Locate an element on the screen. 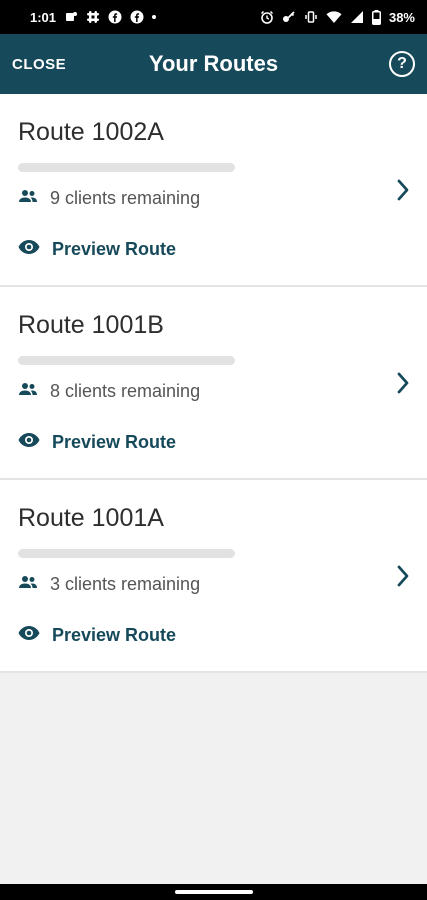 This screenshot has height=900, width=427. route-name: Route 1001A is located at coordinates (91, 518).